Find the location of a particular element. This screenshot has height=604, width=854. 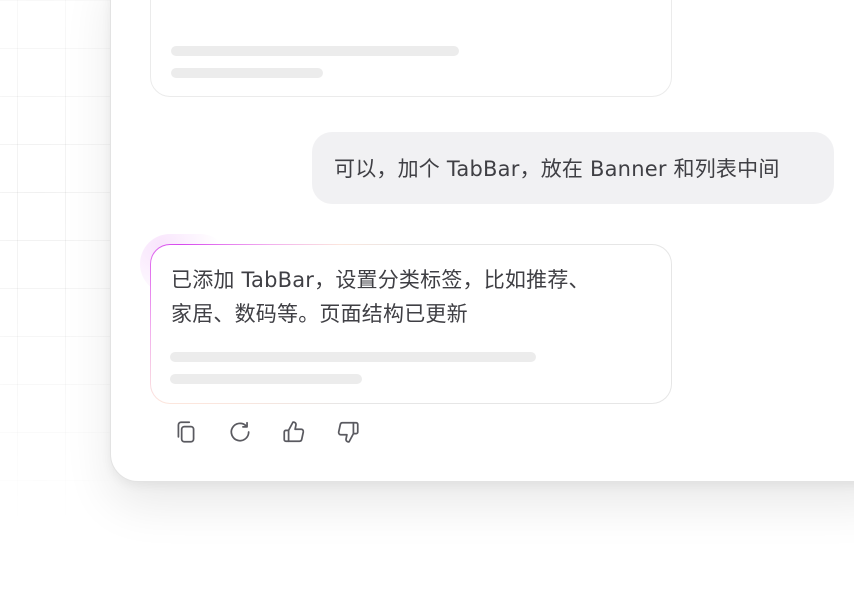

regenerate-button is located at coordinates (240, 434).